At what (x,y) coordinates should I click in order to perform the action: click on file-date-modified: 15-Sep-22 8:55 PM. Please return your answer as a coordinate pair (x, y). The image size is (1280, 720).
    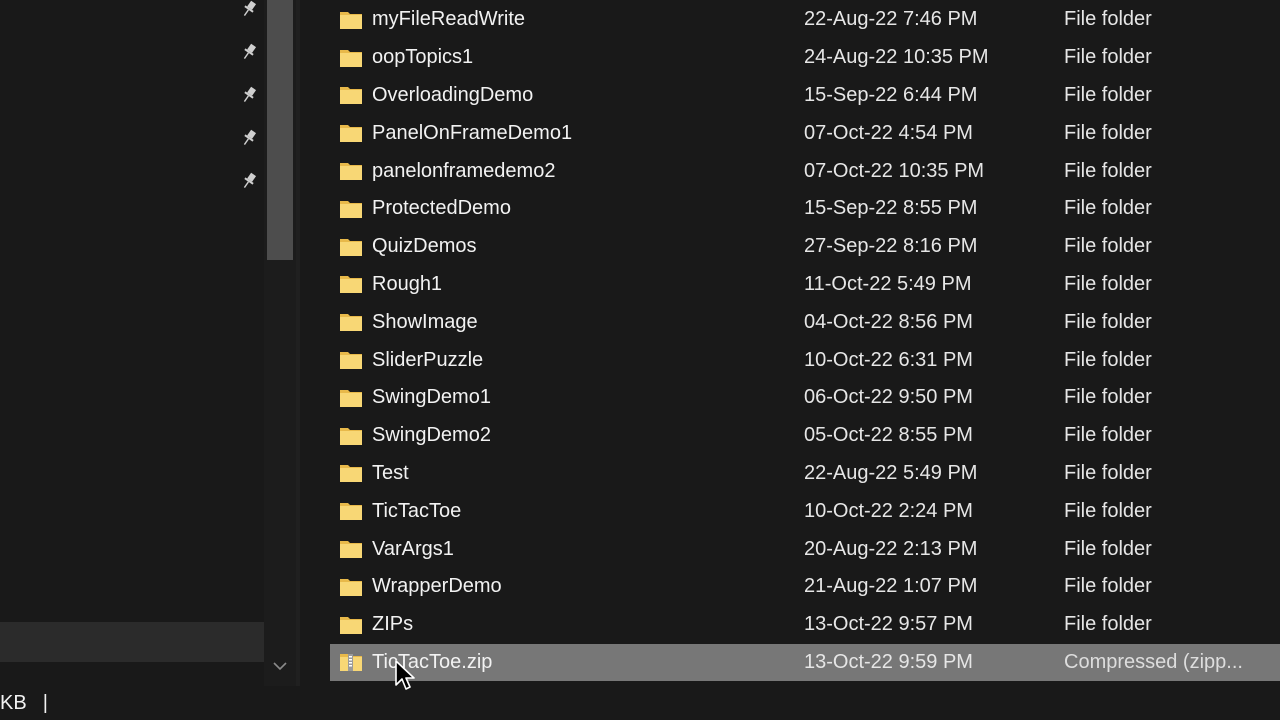
    Looking at the image, I should click on (891, 208).